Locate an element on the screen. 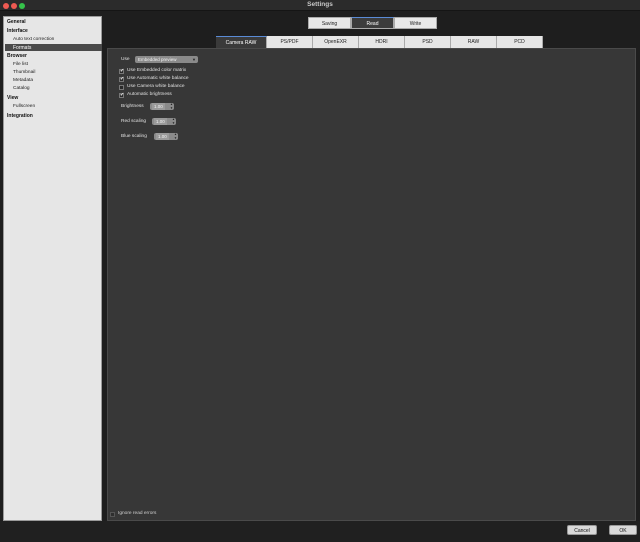  chevron-down-icon: ▼ is located at coordinates (194, 59).